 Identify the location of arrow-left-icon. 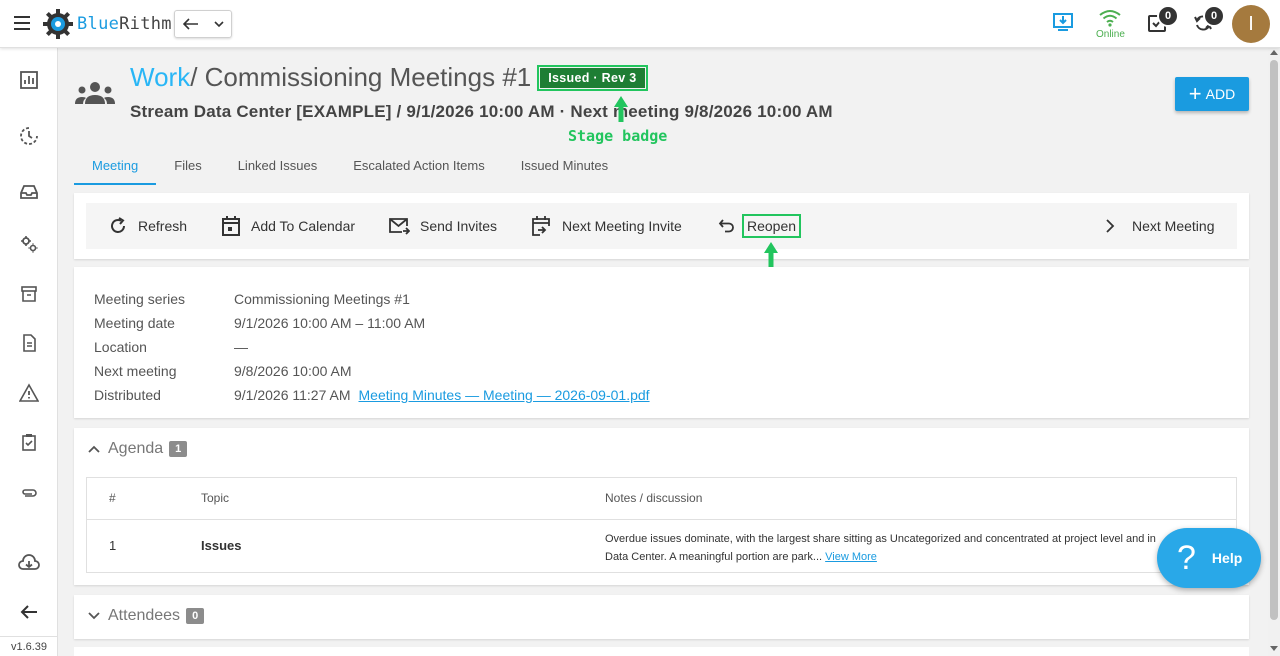
(28, 612).